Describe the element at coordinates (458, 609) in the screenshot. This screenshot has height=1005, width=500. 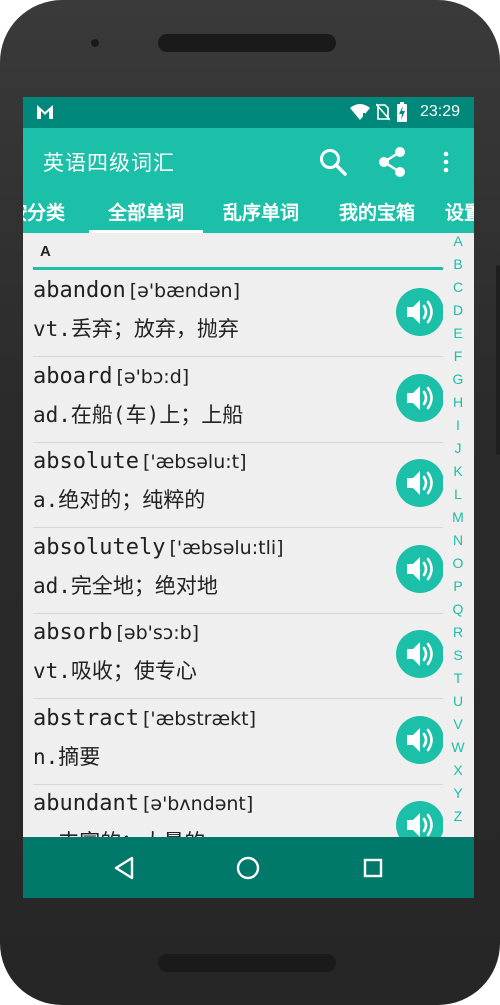
I see `index-letter-q: Q` at that location.